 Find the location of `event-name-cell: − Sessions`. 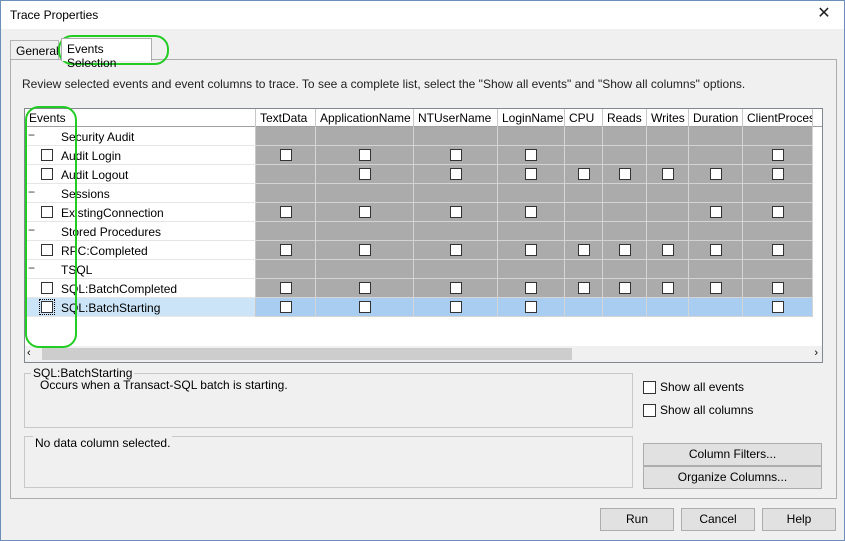

event-name-cell: − Sessions is located at coordinates (140, 193).